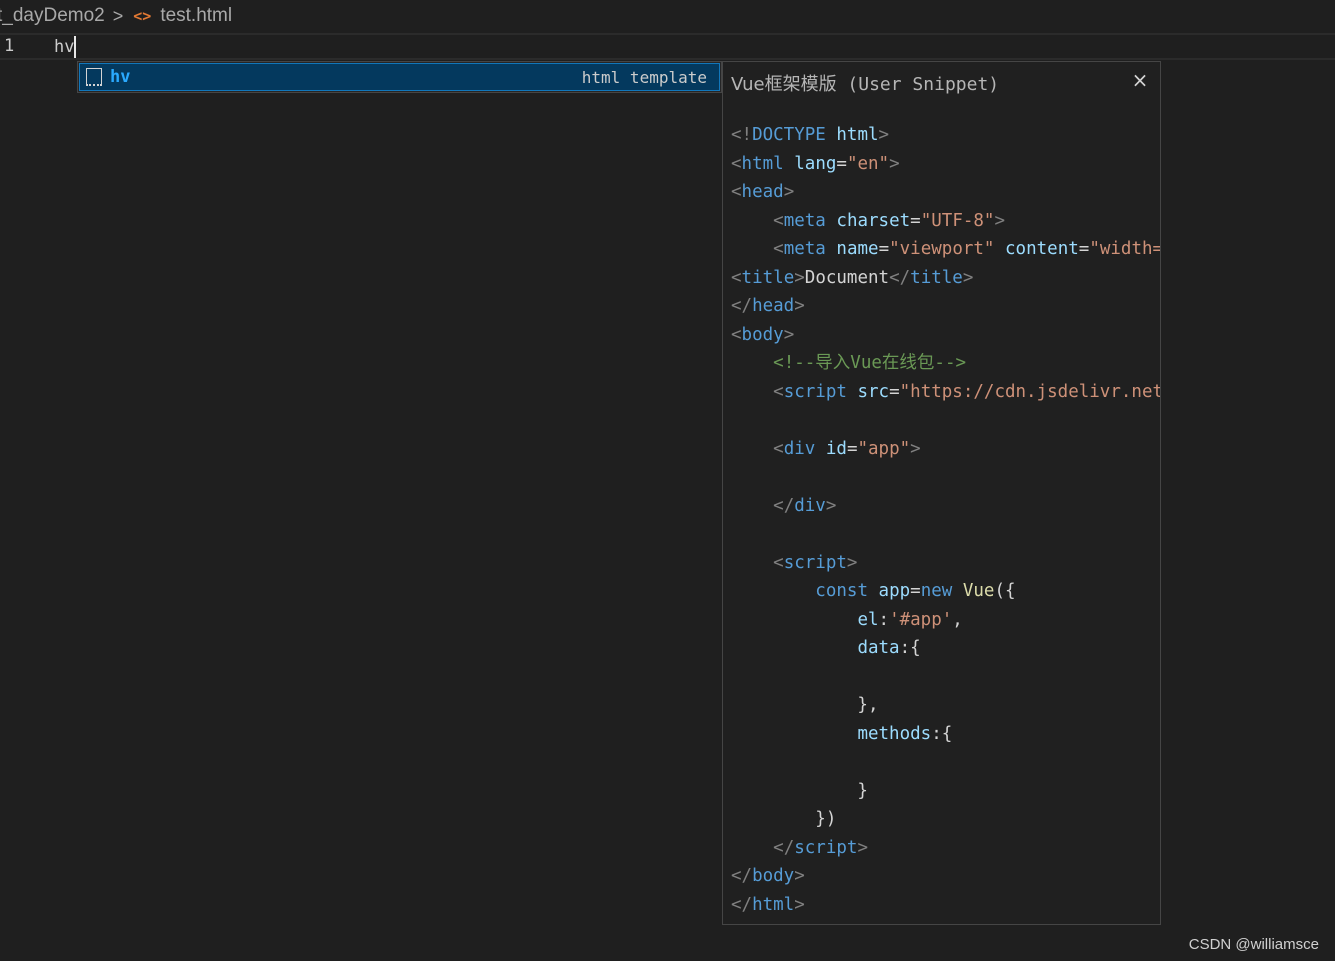  I want to click on code-line: methods:{, so click(945, 734).